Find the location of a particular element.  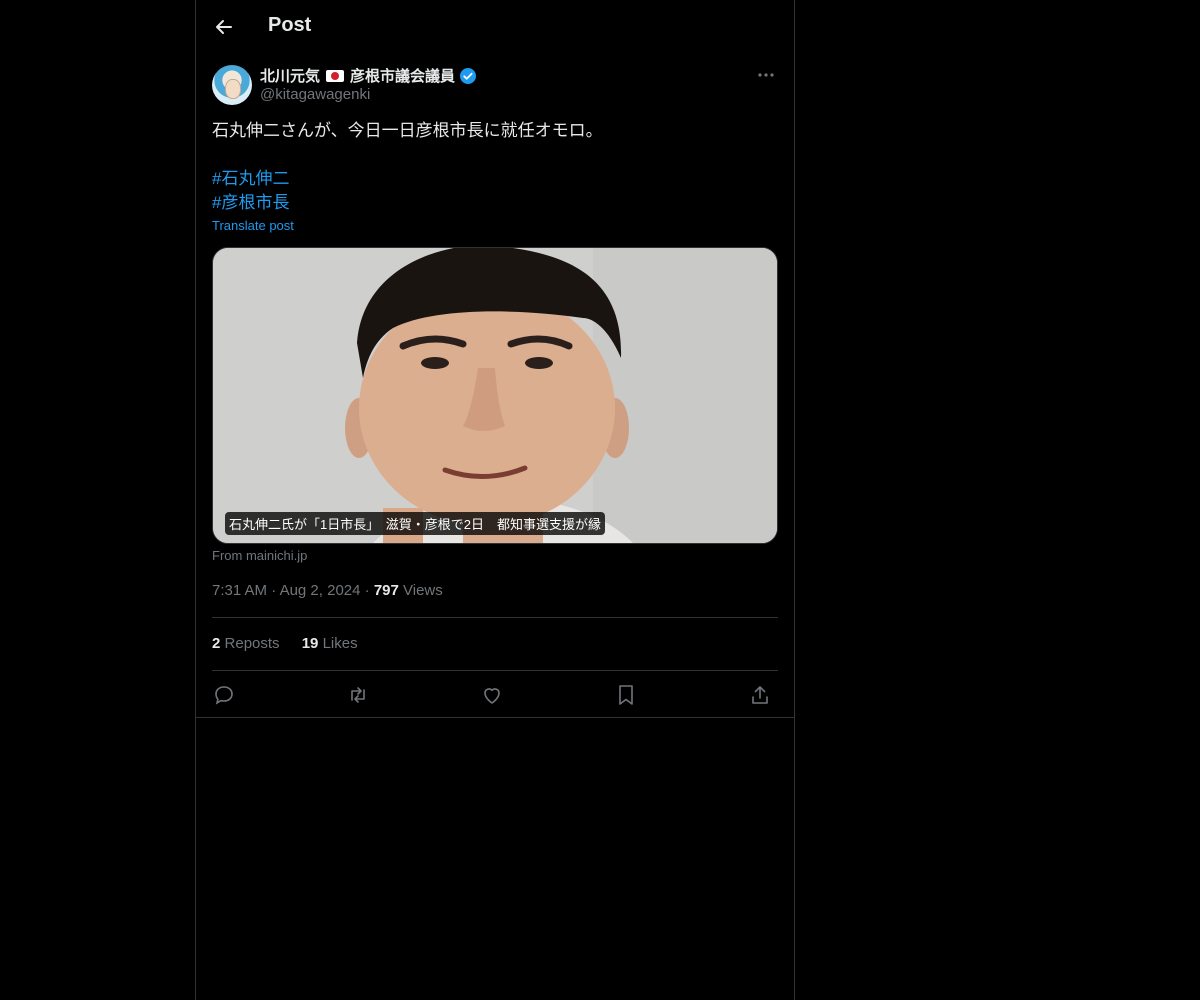

page-title: Post is located at coordinates (290, 25).